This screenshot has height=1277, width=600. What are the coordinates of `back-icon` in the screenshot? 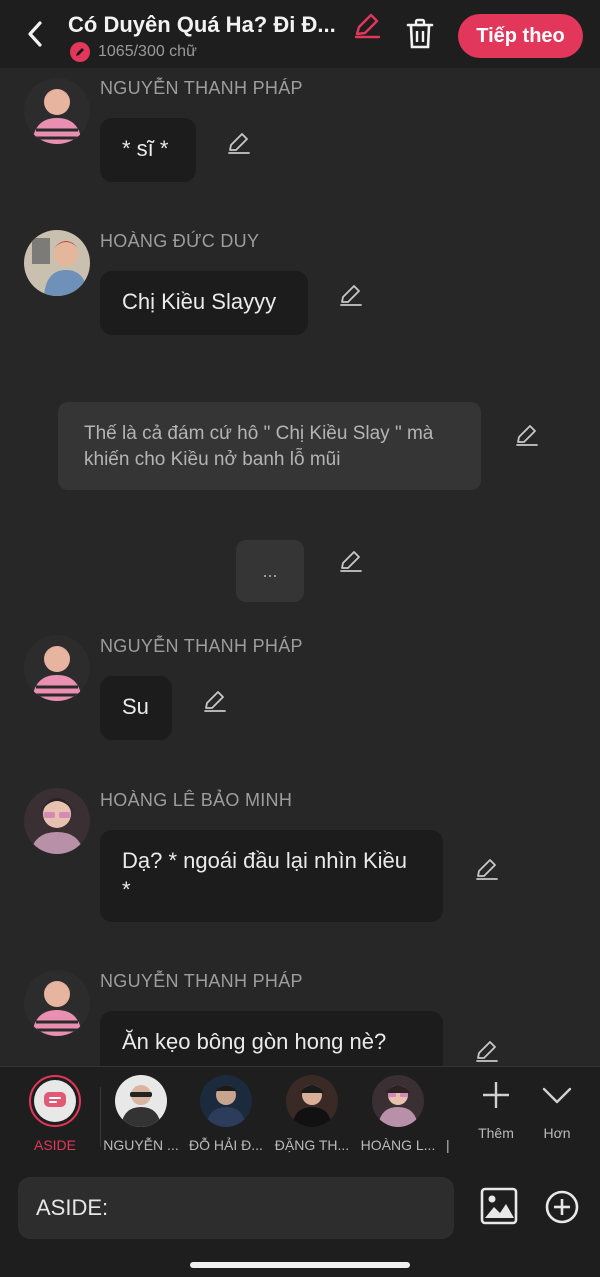 It's located at (35, 34).